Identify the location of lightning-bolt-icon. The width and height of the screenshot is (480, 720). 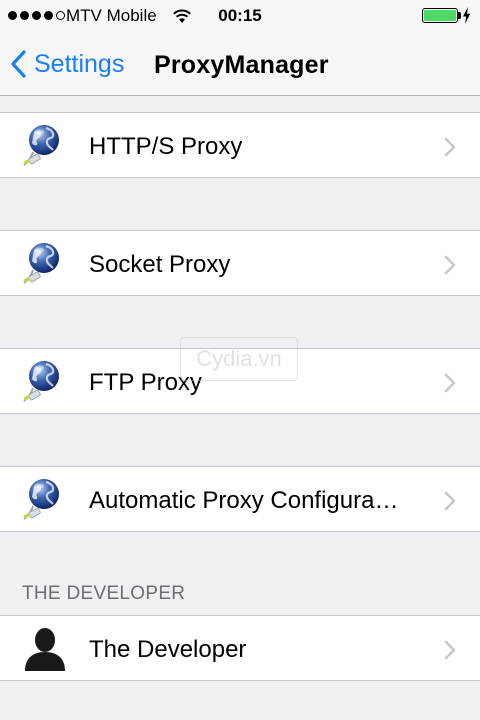
(466, 18).